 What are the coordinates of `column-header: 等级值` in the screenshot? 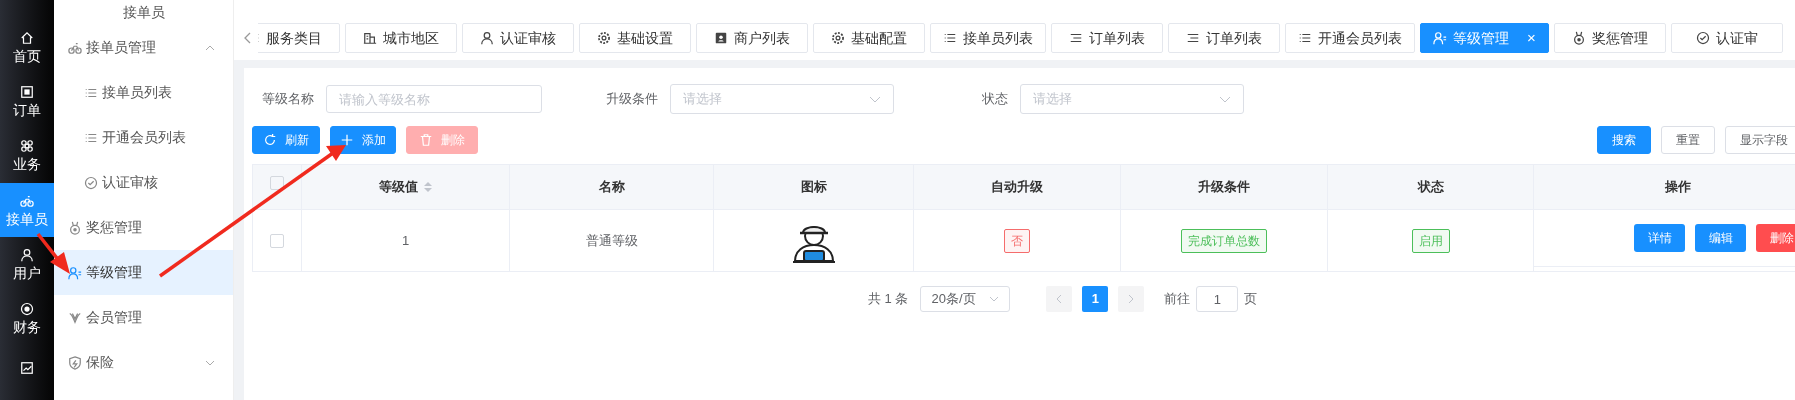 It's located at (405, 187).